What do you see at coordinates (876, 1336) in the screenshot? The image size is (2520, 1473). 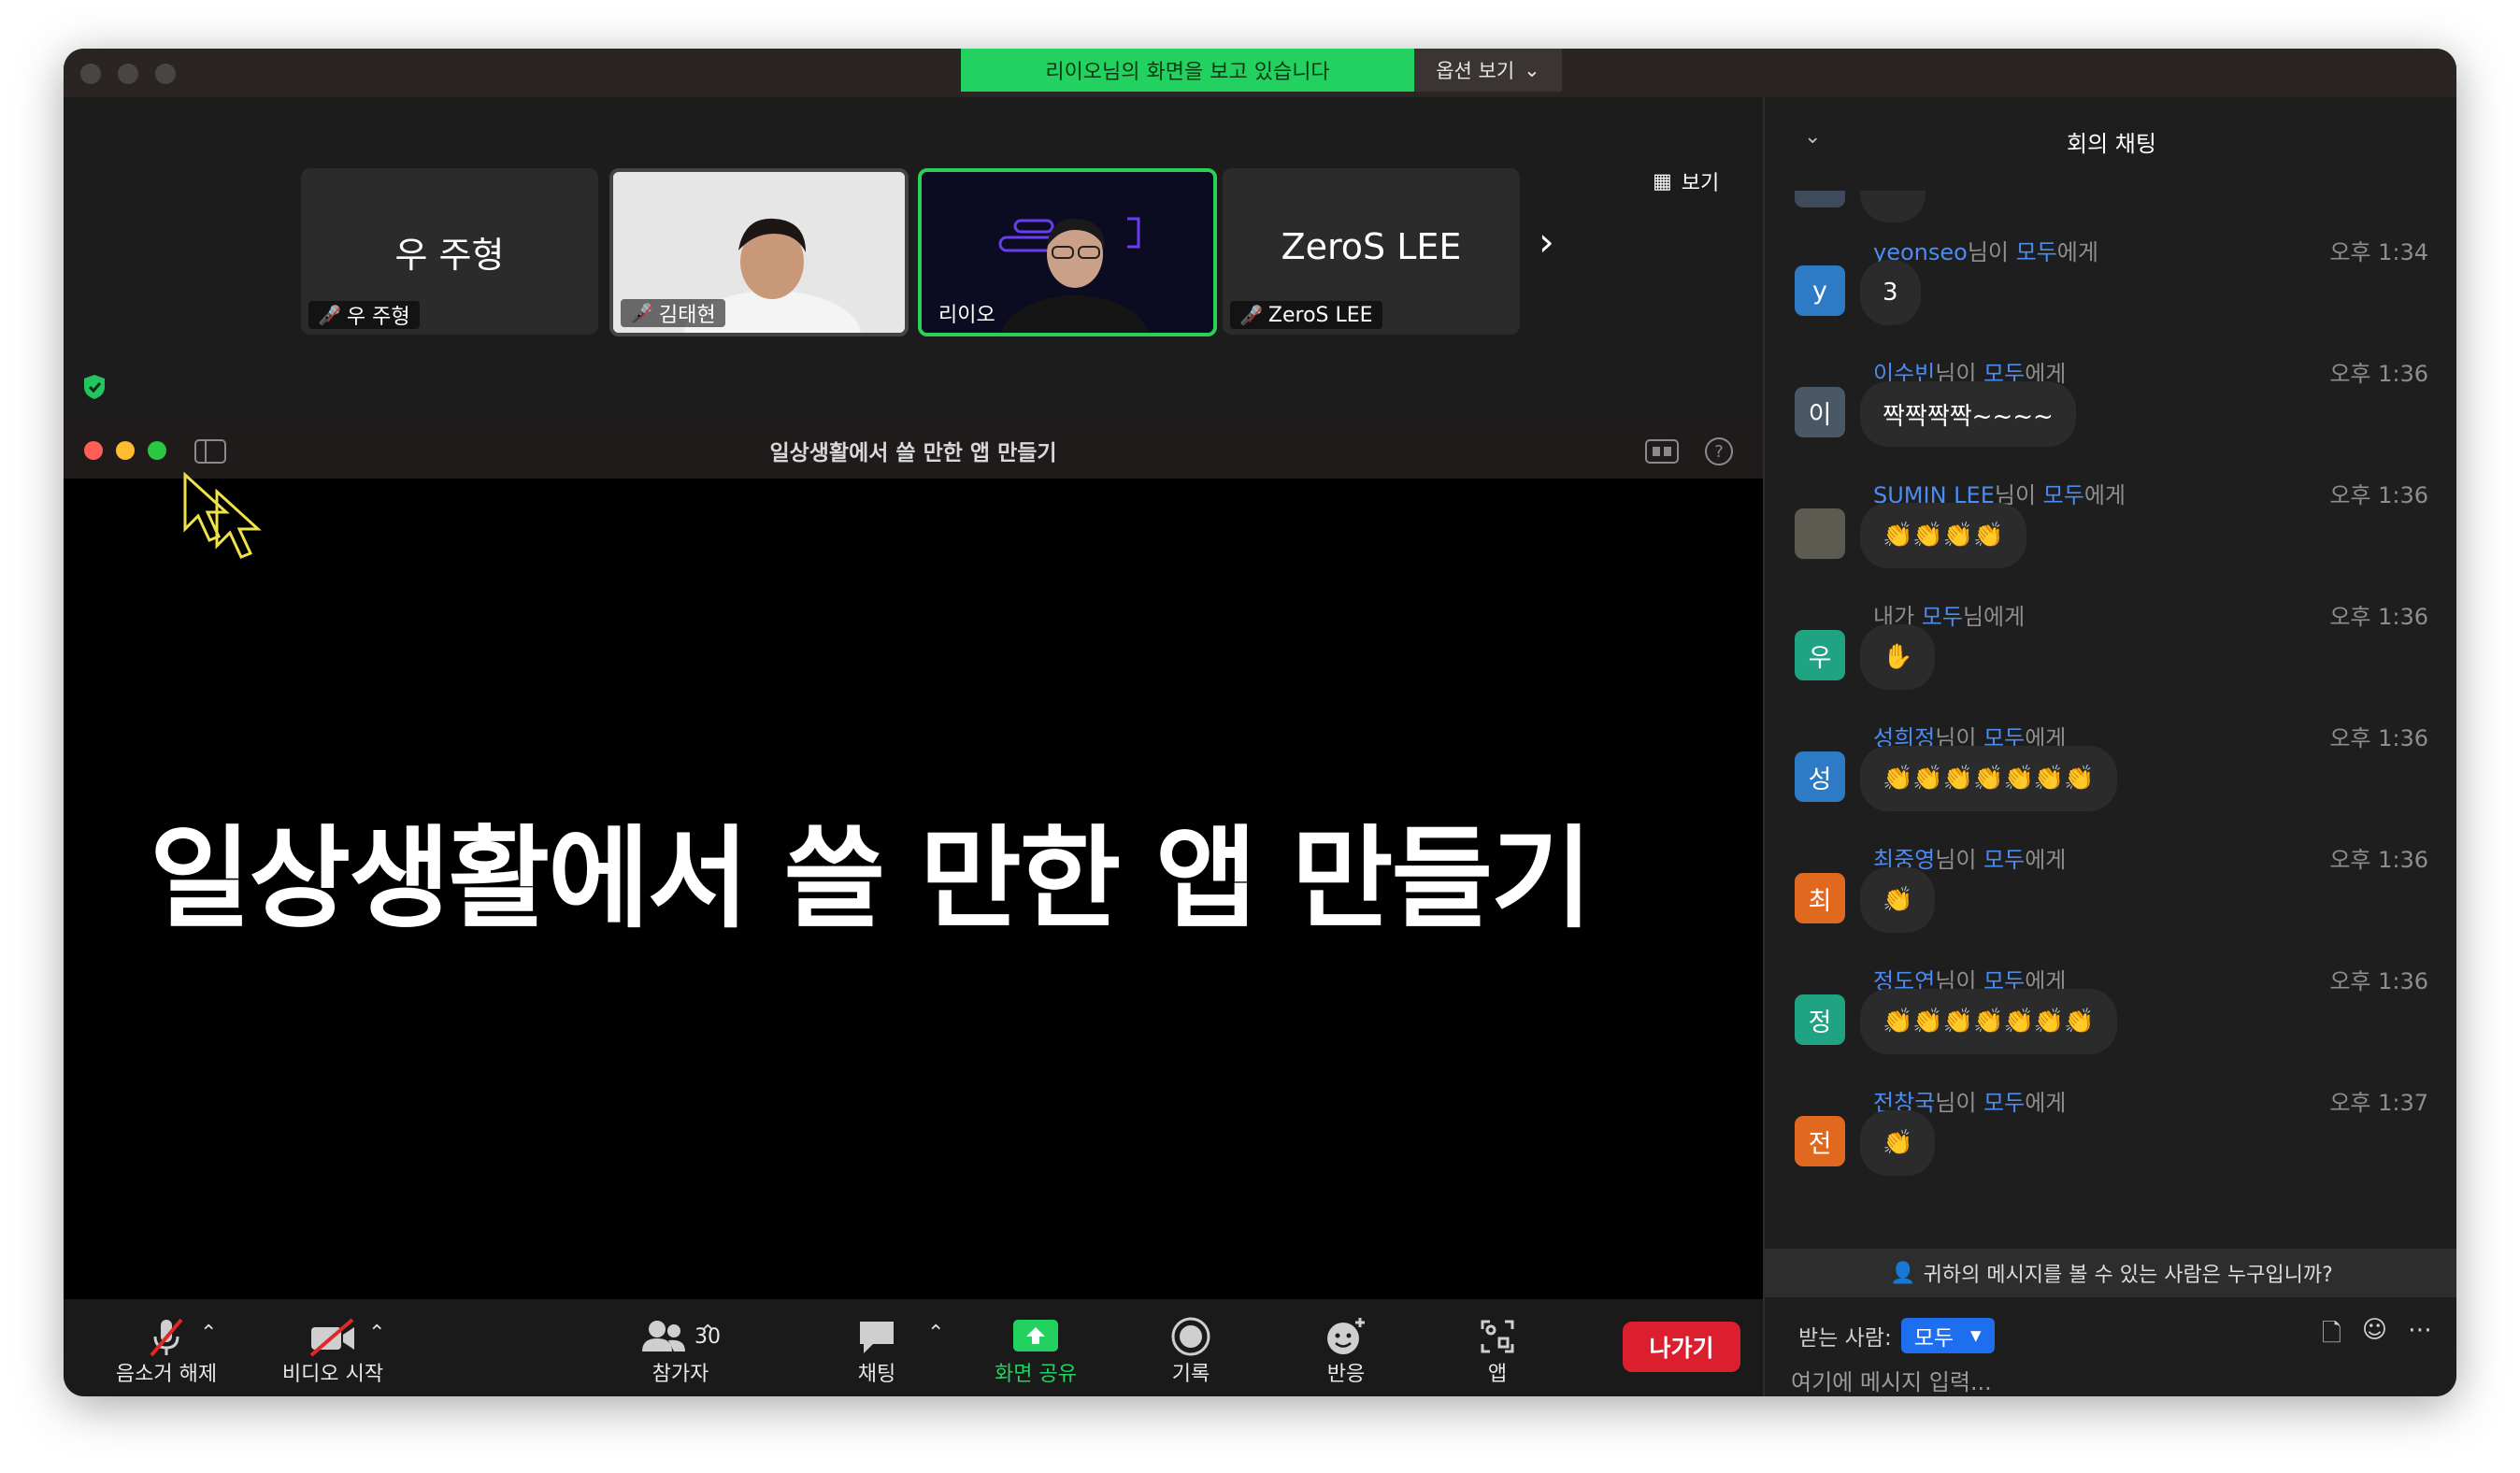 I see `chat-bubble-icon` at bounding box center [876, 1336].